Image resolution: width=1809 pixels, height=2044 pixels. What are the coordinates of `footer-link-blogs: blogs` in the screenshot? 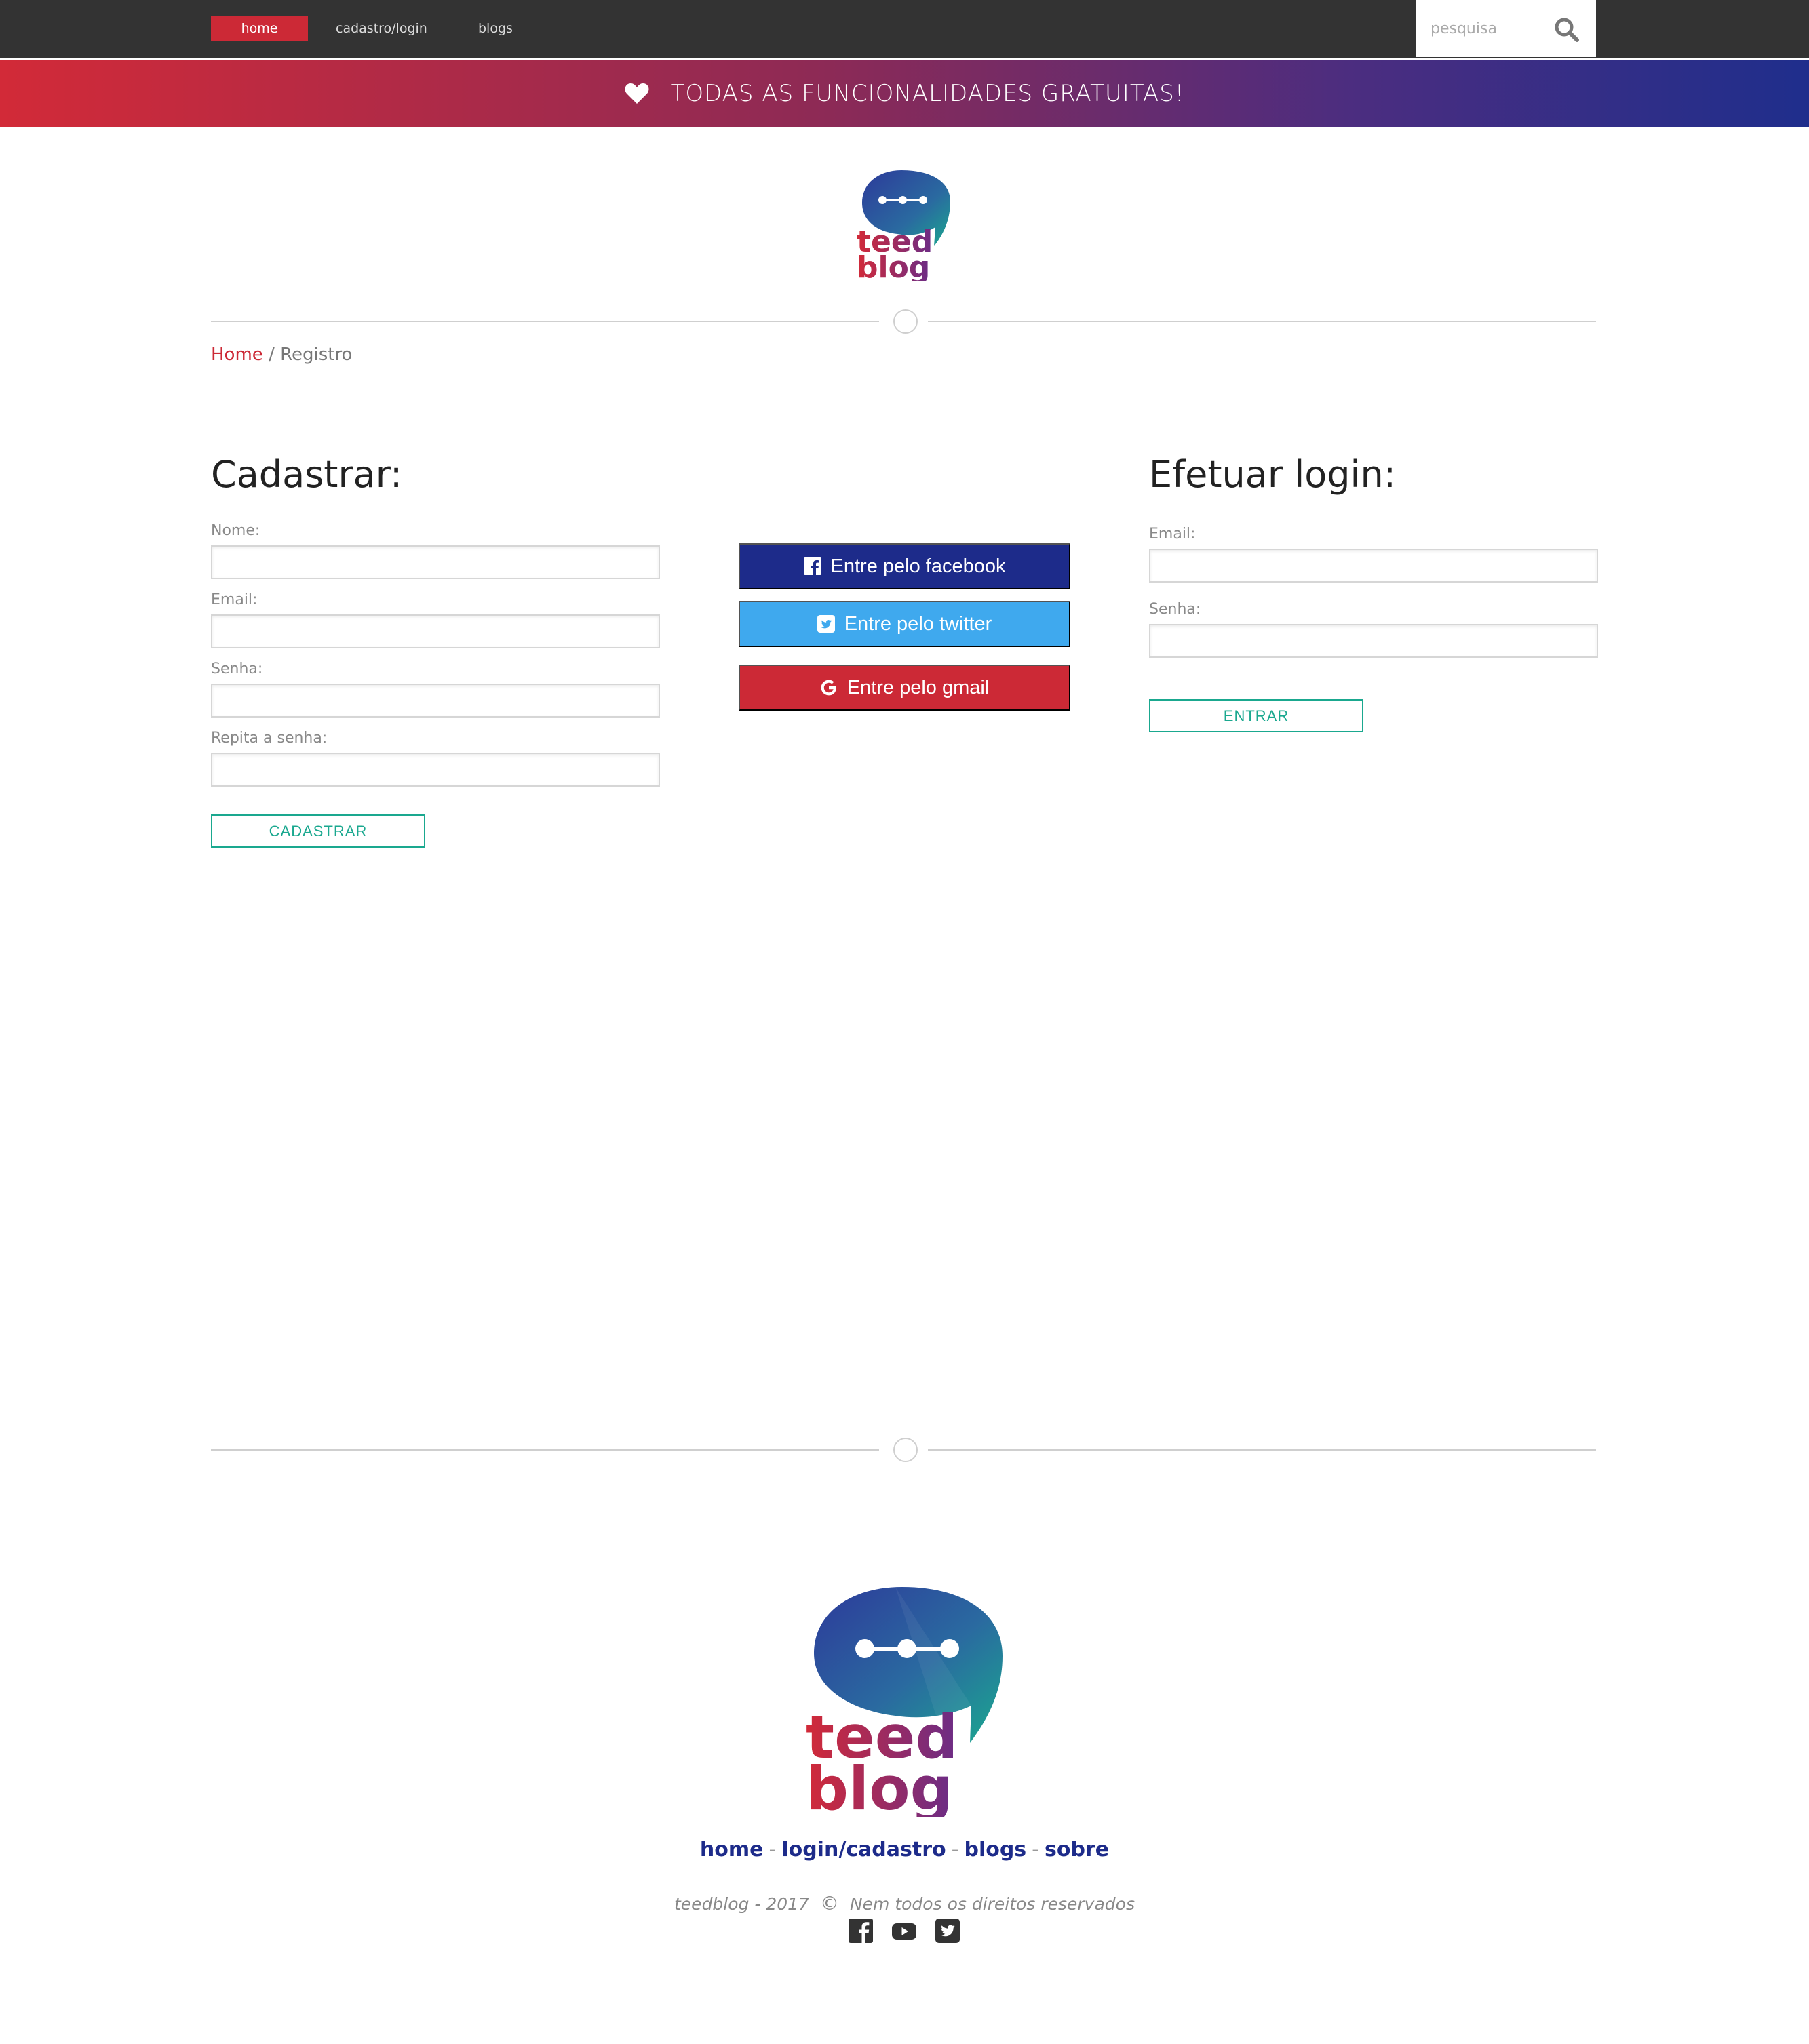 It's located at (995, 1850).